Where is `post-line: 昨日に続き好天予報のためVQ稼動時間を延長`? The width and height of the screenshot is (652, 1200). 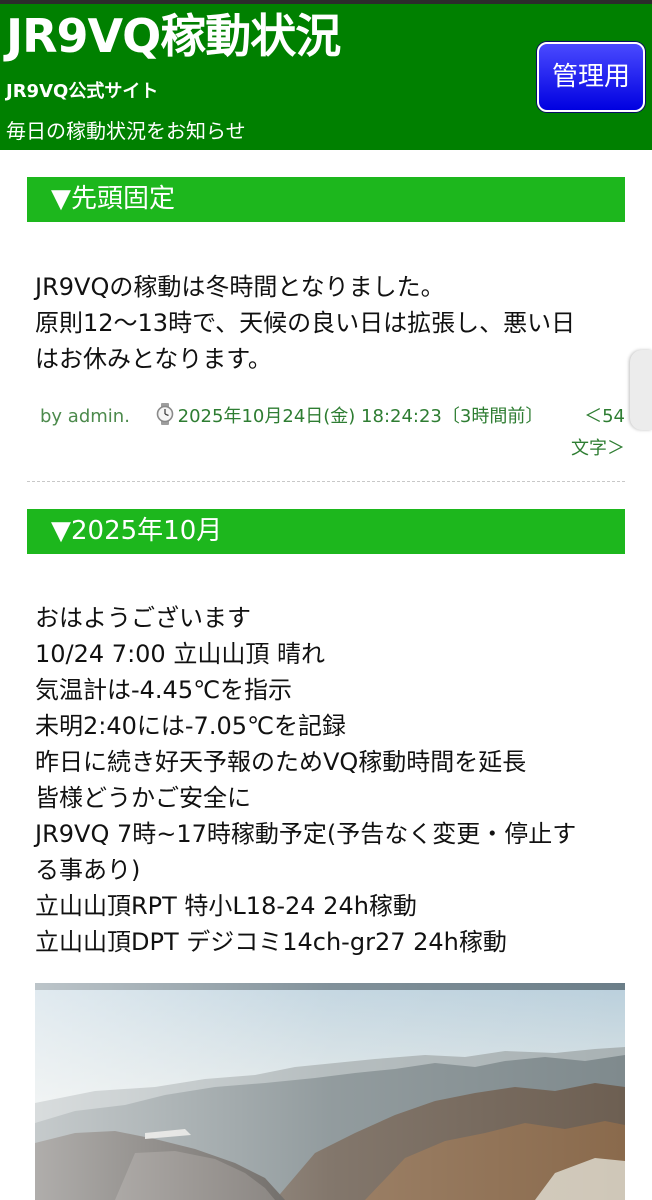
post-line: 昨日に続き好天予報のためVQ稼動時間を延長 is located at coordinates (281, 762).